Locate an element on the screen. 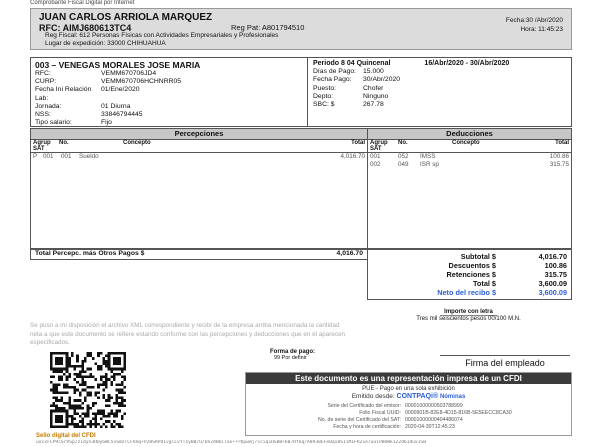 The width and height of the screenshot is (592, 447). amount-in-words-text: Tres mil seiscientos pesos 00/100 M.N. is located at coordinates (468, 319).